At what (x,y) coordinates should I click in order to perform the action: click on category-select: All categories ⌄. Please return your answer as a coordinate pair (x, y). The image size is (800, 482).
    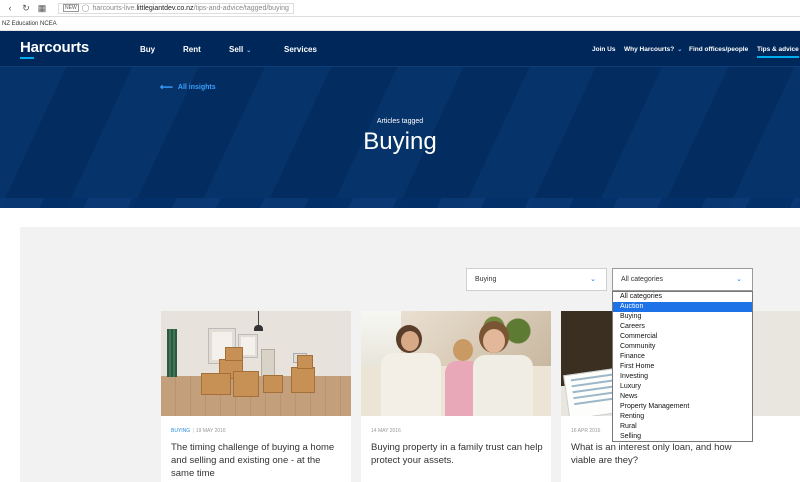
    Looking at the image, I should click on (682, 279).